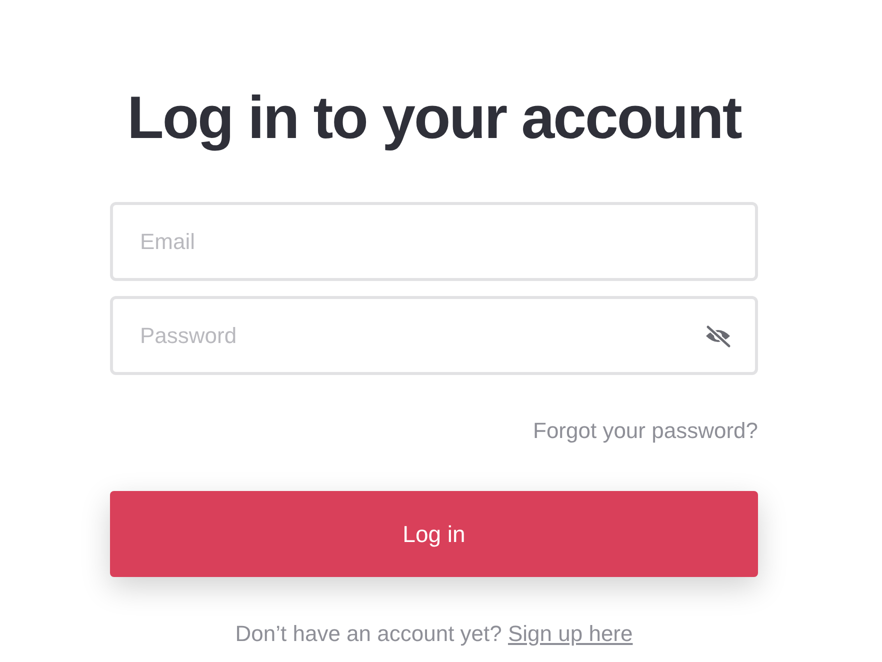 This screenshot has height=662, width=882. What do you see at coordinates (434, 634) in the screenshot?
I see `signup-prompt: Don’t have an account yet? Sign up here` at bounding box center [434, 634].